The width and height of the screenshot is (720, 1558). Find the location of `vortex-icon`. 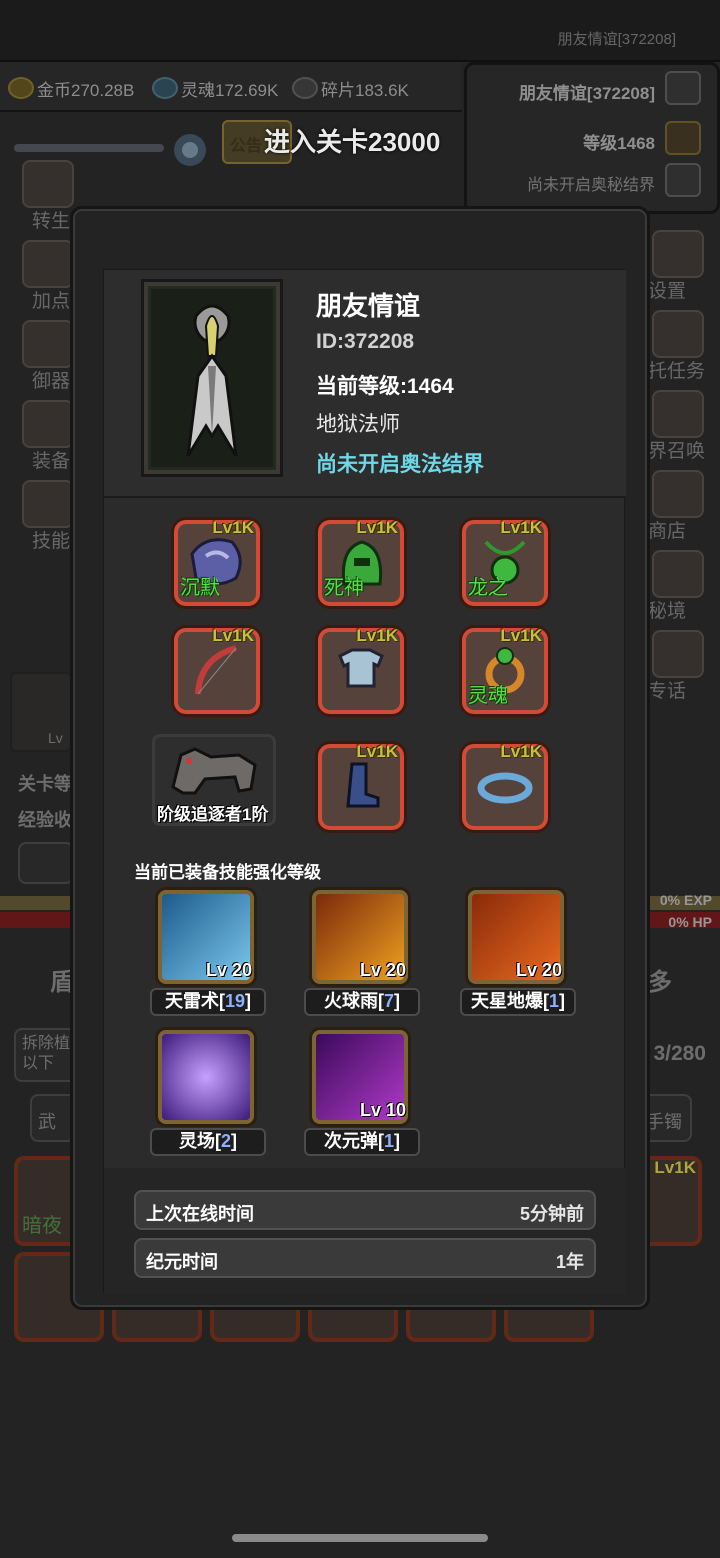

vortex-icon is located at coordinates (206, 1077).